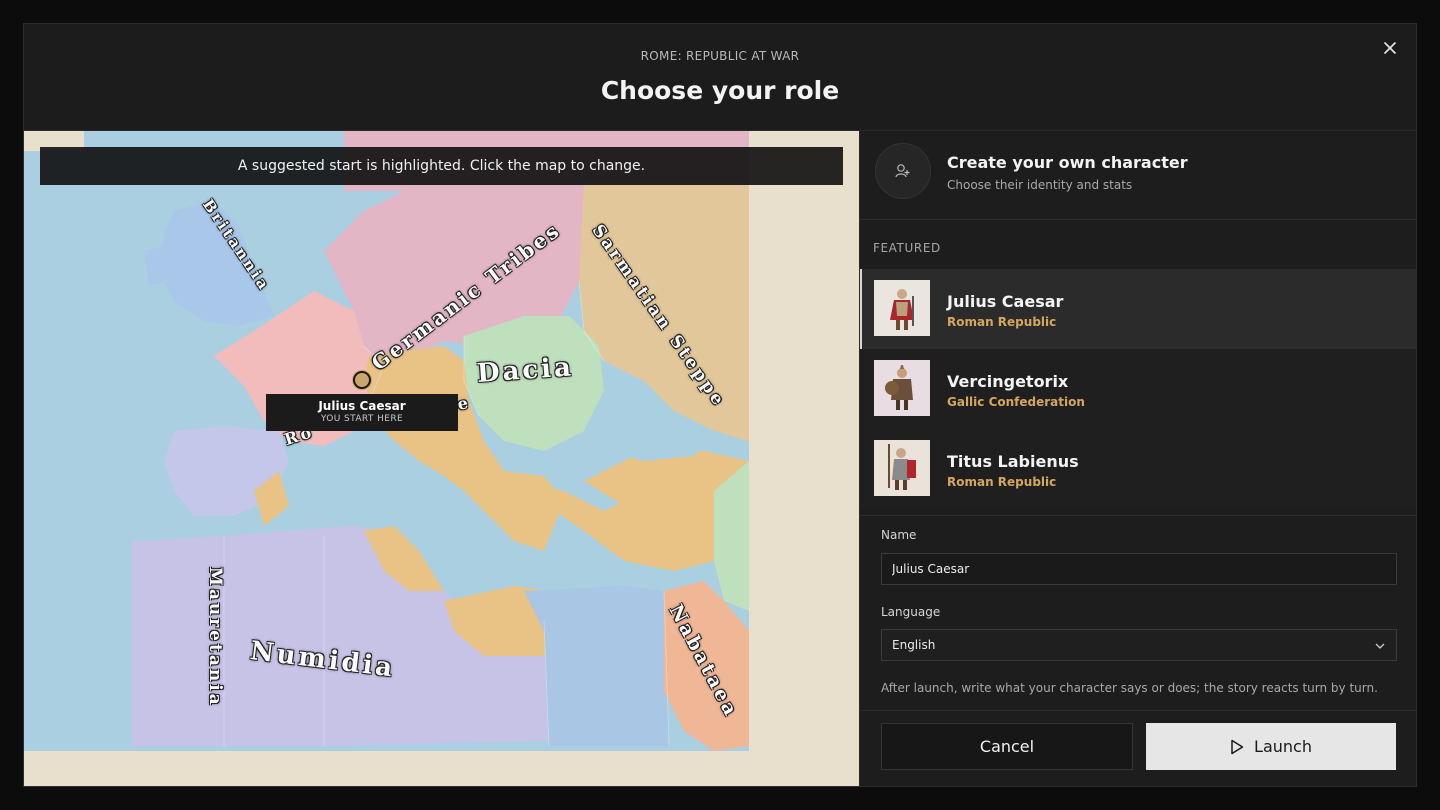 The height and width of the screenshot is (810, 1440). What do you see at coordinates (1040, 185) in the screenshot?
I see `create-subtitle: Choose their identity and stats` at bounding box center [1040, 185].